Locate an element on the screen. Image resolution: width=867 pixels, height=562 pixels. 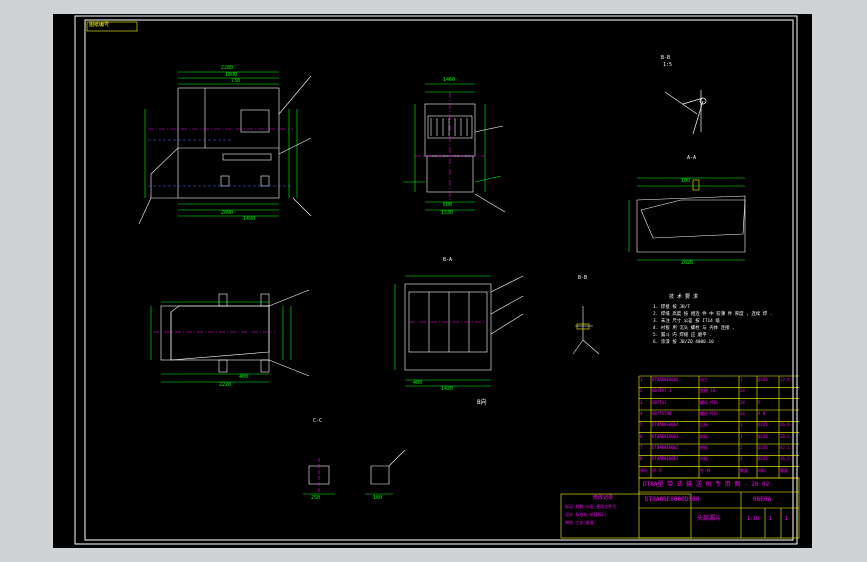
drawing-number: DT8A08E0000D000 is located at coordinates (672, 499).